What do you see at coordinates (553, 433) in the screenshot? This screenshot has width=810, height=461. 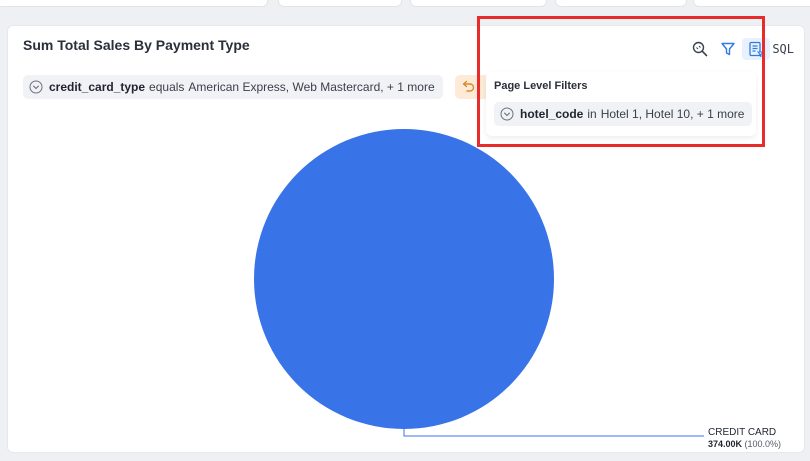 I see `pie-leader-line` at bounding box center [553, 433].